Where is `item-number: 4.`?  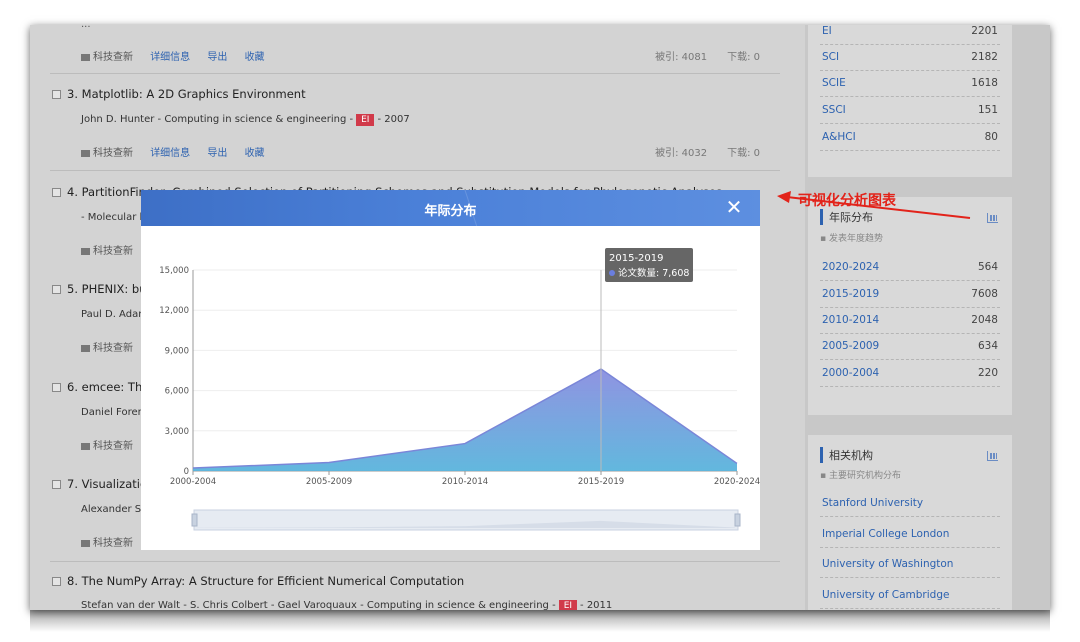 item-number: 4. is located at coordinates (72, 192).